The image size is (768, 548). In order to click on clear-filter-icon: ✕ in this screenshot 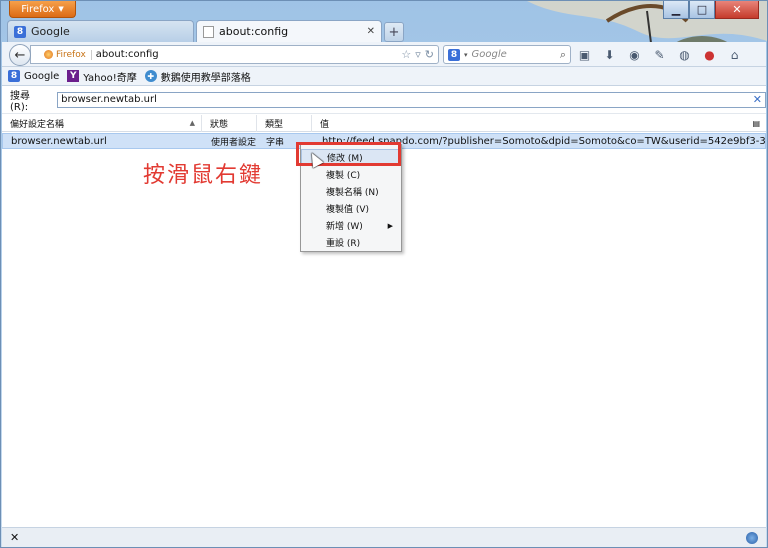, I will do `click(757, 99)`.